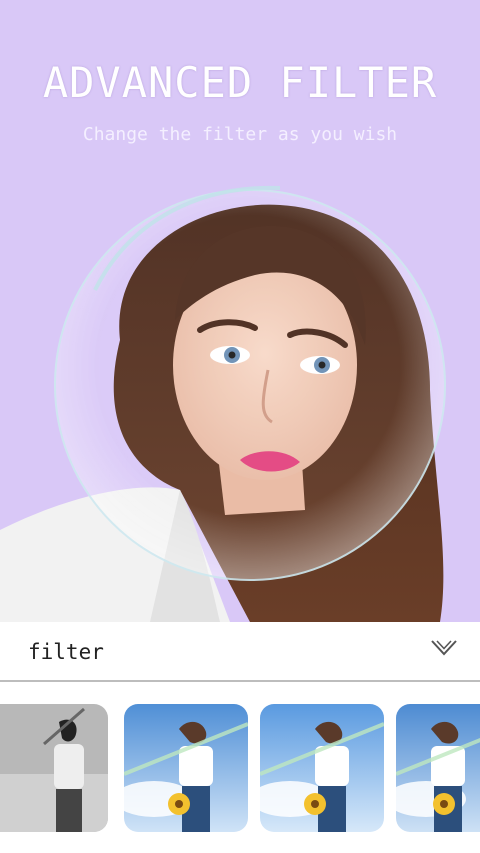 The height and width of the screenshot is (853, 480). Describe the element at coordinates (444, 648) in the screenshot. I see `chevron-down-icon` at that location.